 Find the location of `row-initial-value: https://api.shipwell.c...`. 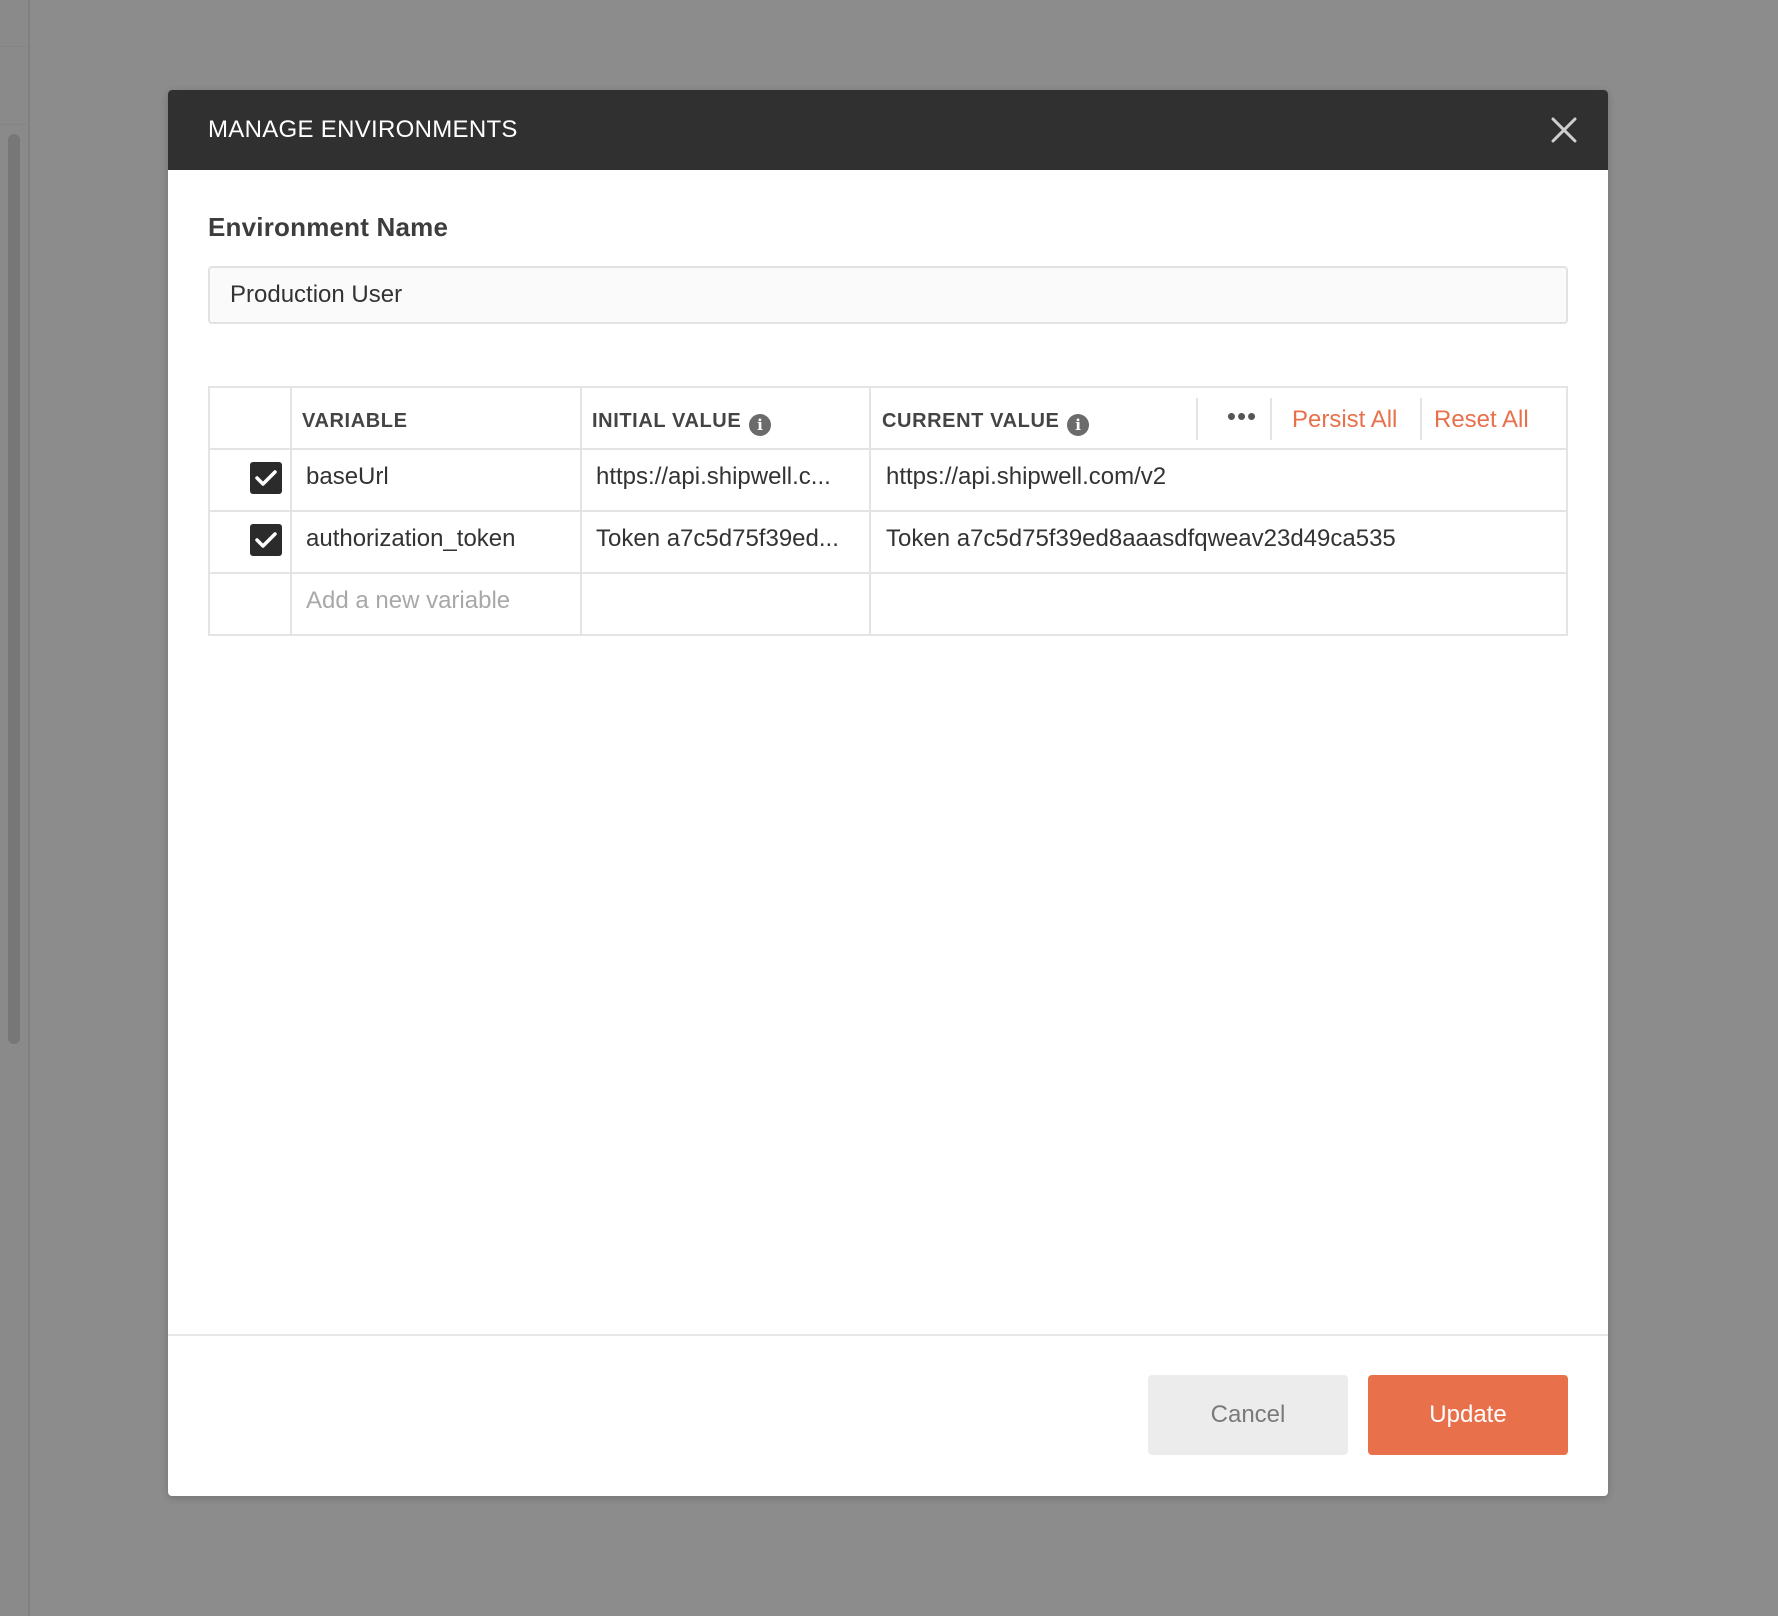

row-initial-value: https://api.shipwell.c... is located at coordinates (729, 477).